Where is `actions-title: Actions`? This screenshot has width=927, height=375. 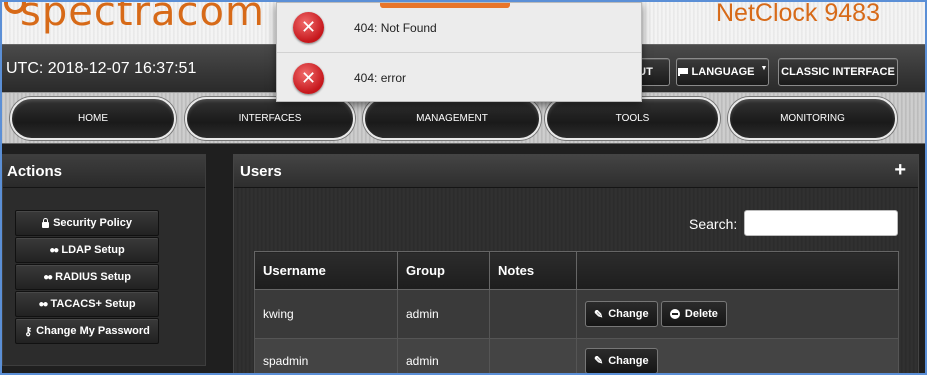
actions-title: Actions is located at coordinates (104, 171).